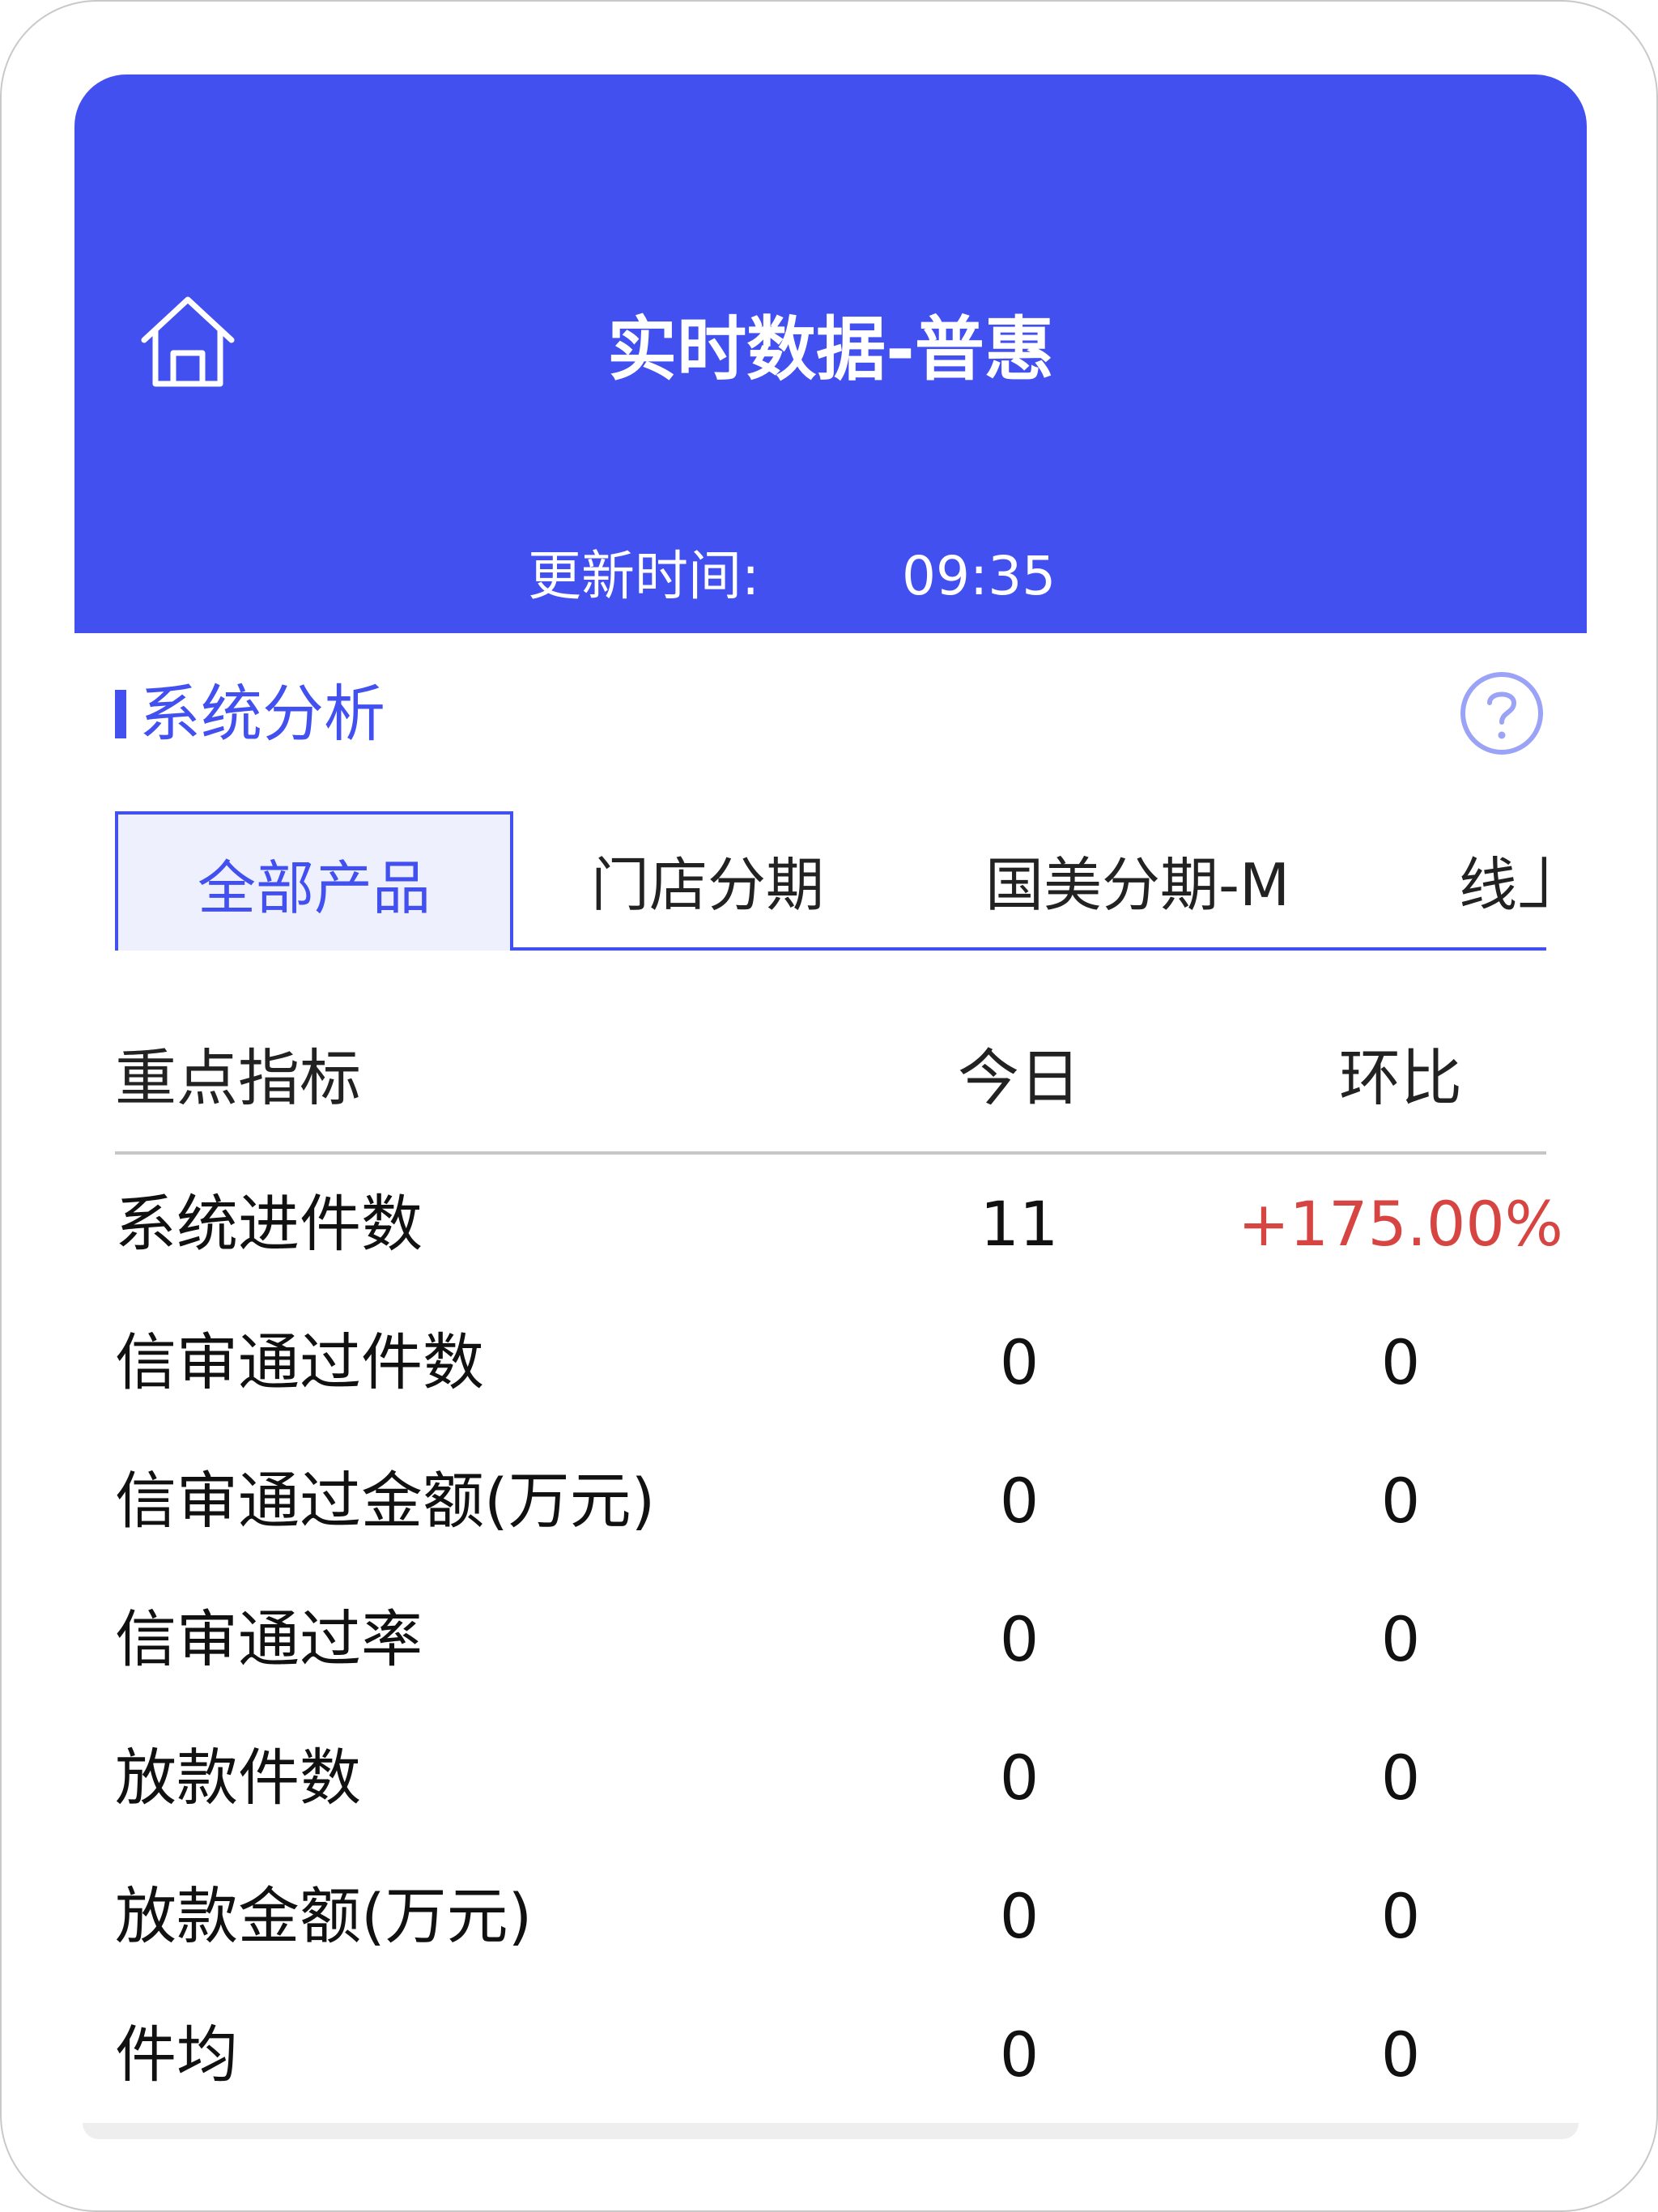 Image resolution: width=1658 pixels, height=2212 pixels. I want to click on table-row: 件均 0 0, so click(830, 2054).